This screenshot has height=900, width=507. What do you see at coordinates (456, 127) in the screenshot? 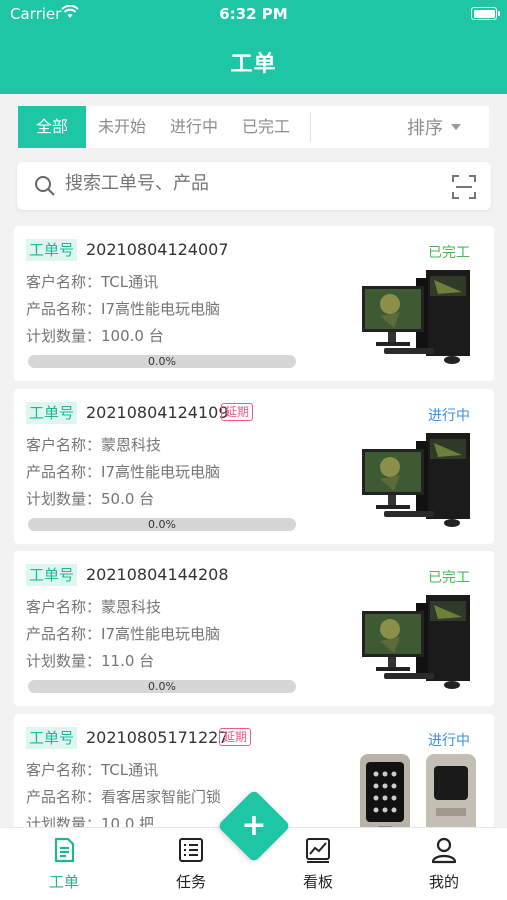
I see `caret-down-icon` at bounding box center [456, 127].